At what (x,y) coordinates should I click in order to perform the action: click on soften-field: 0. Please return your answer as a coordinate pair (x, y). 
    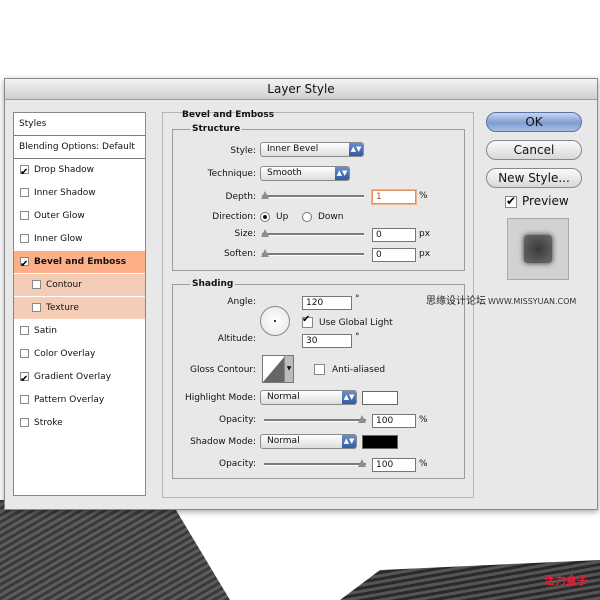
    Looking at the image, I should click on (394, 255).